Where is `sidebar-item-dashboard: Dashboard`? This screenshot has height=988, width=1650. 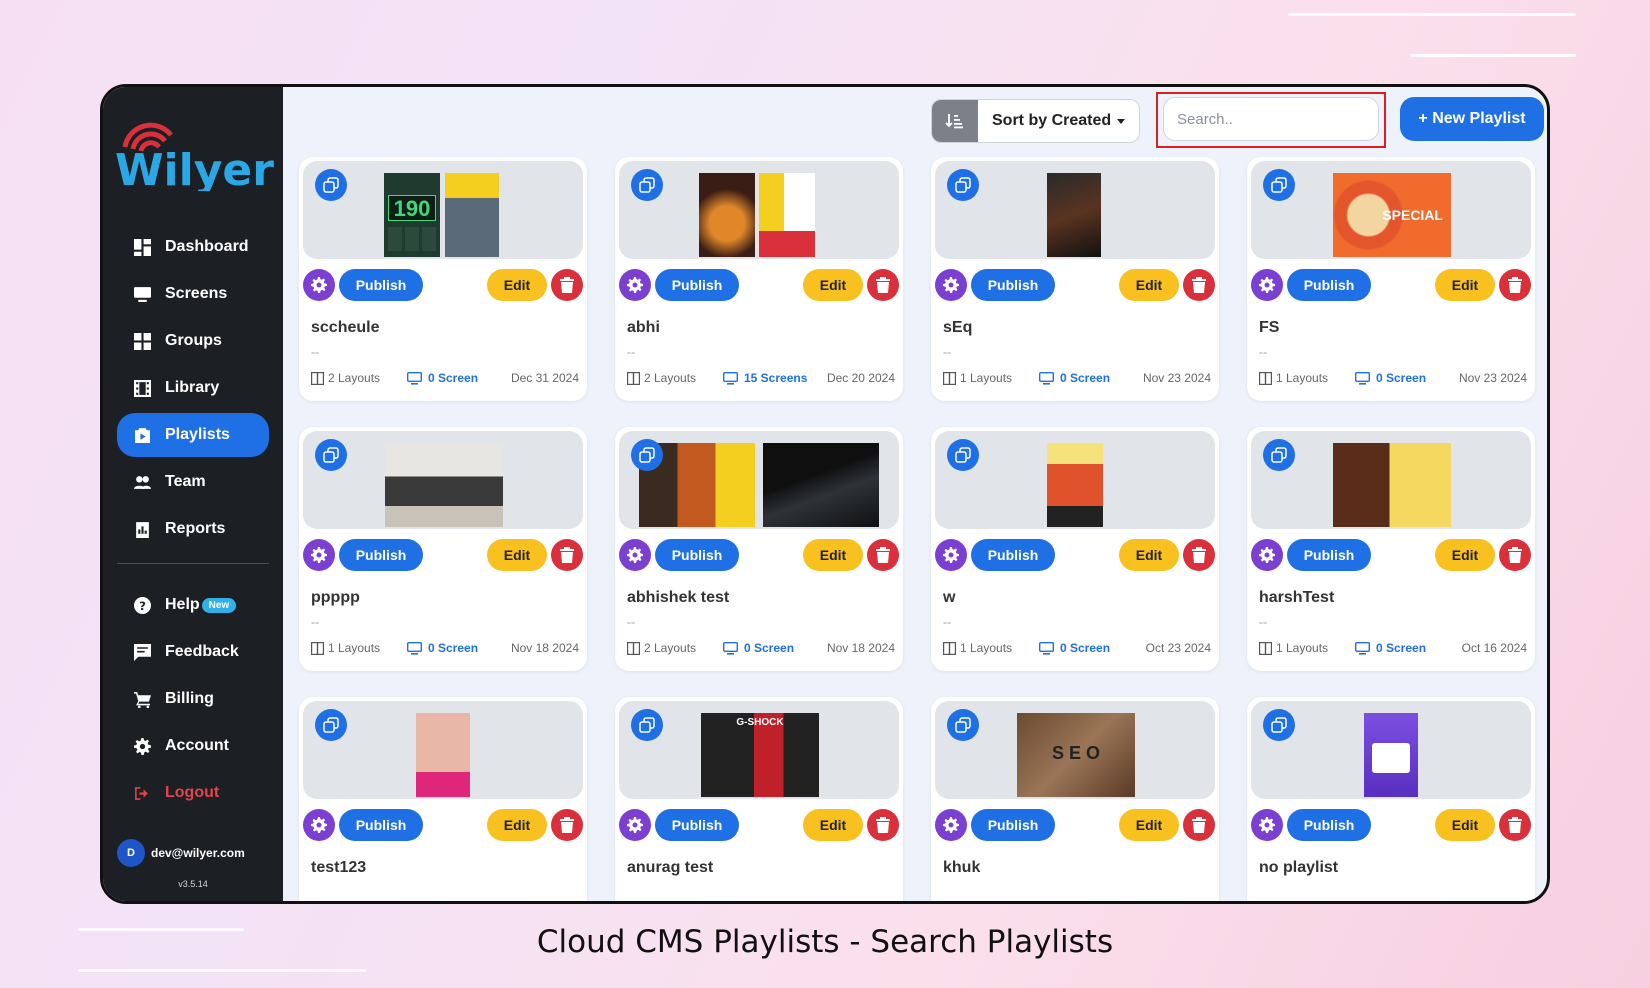 sidebar-item-dashboard: Dashboard is located at coordinates (193, 247).